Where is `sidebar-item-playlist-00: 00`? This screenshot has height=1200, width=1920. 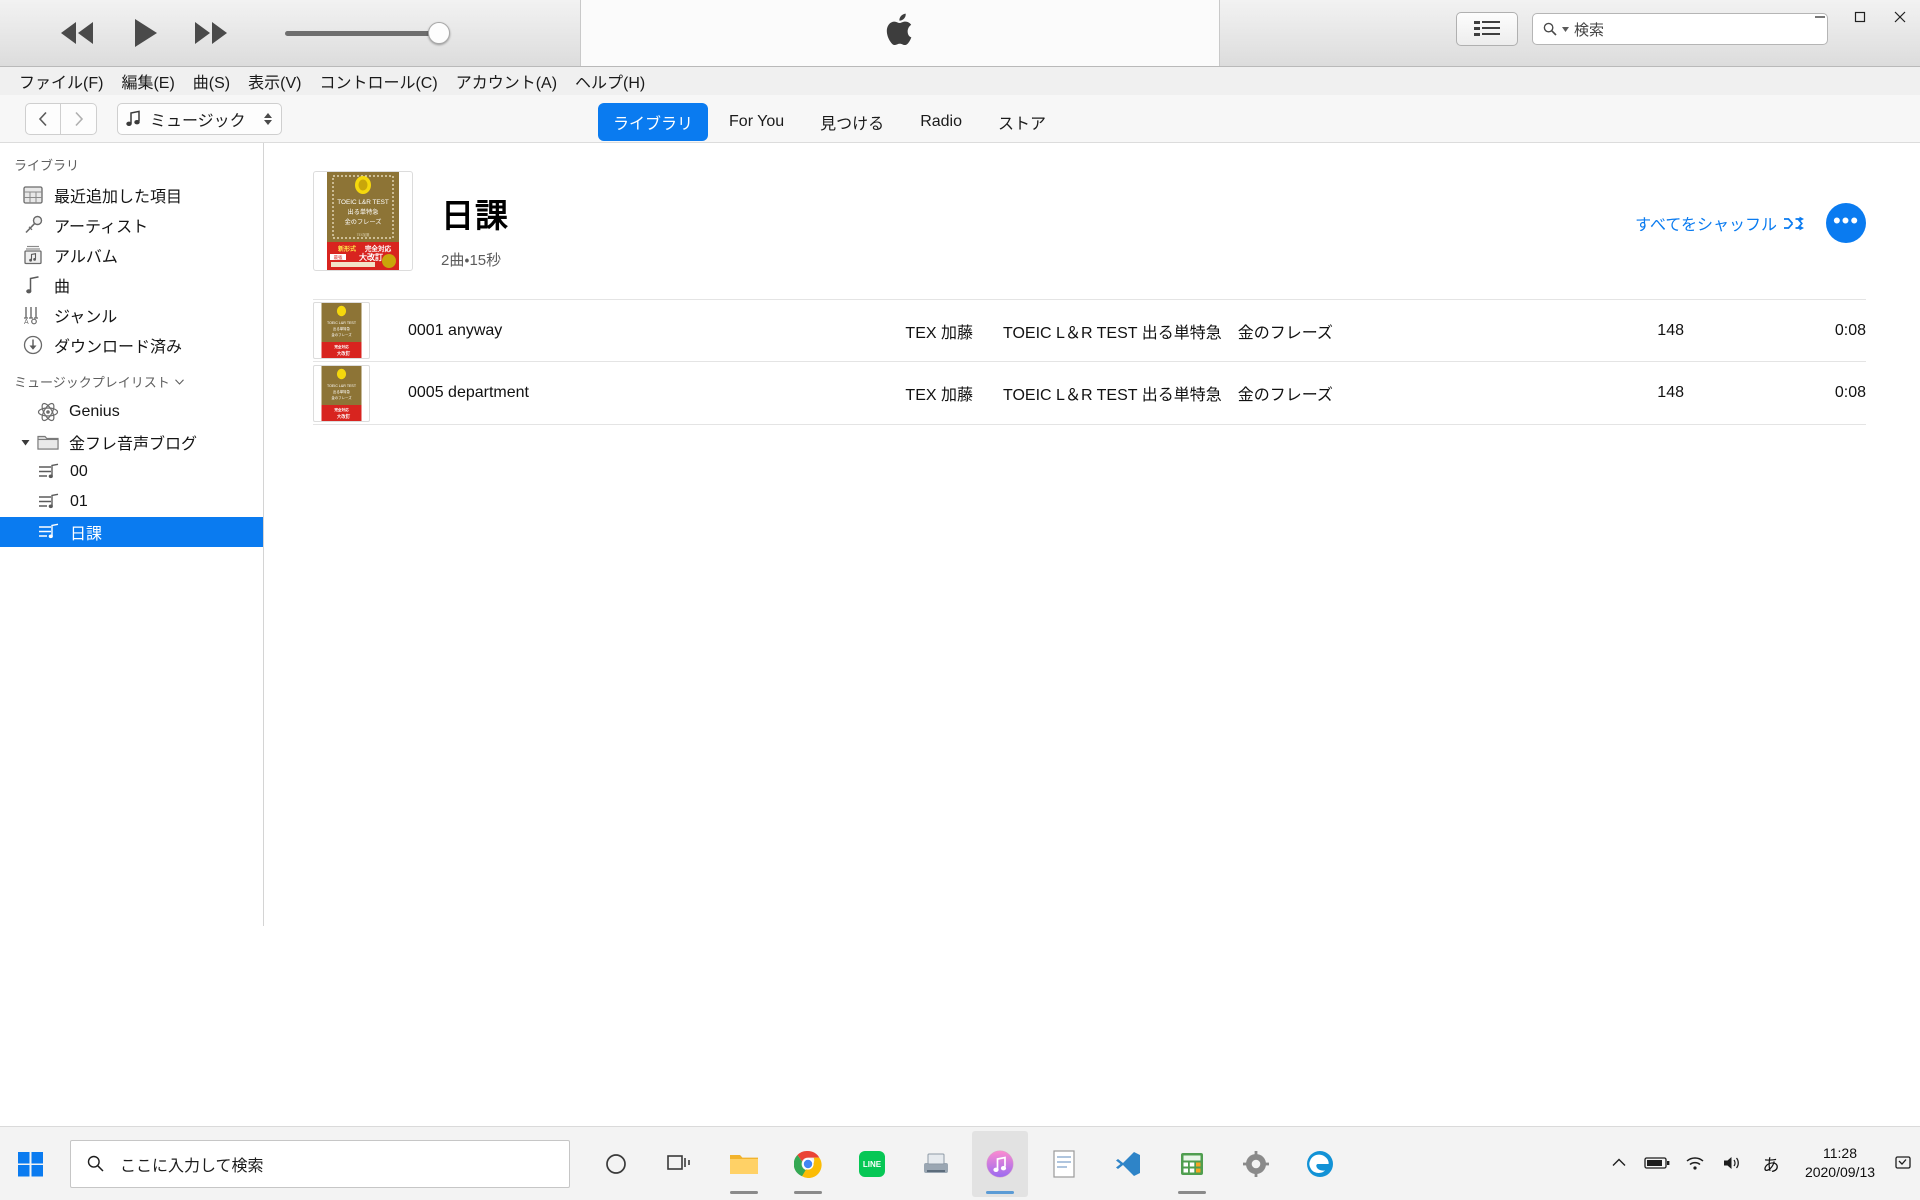 sidebar-item-playlist-00: 00 is located at coordinates (131, 472).